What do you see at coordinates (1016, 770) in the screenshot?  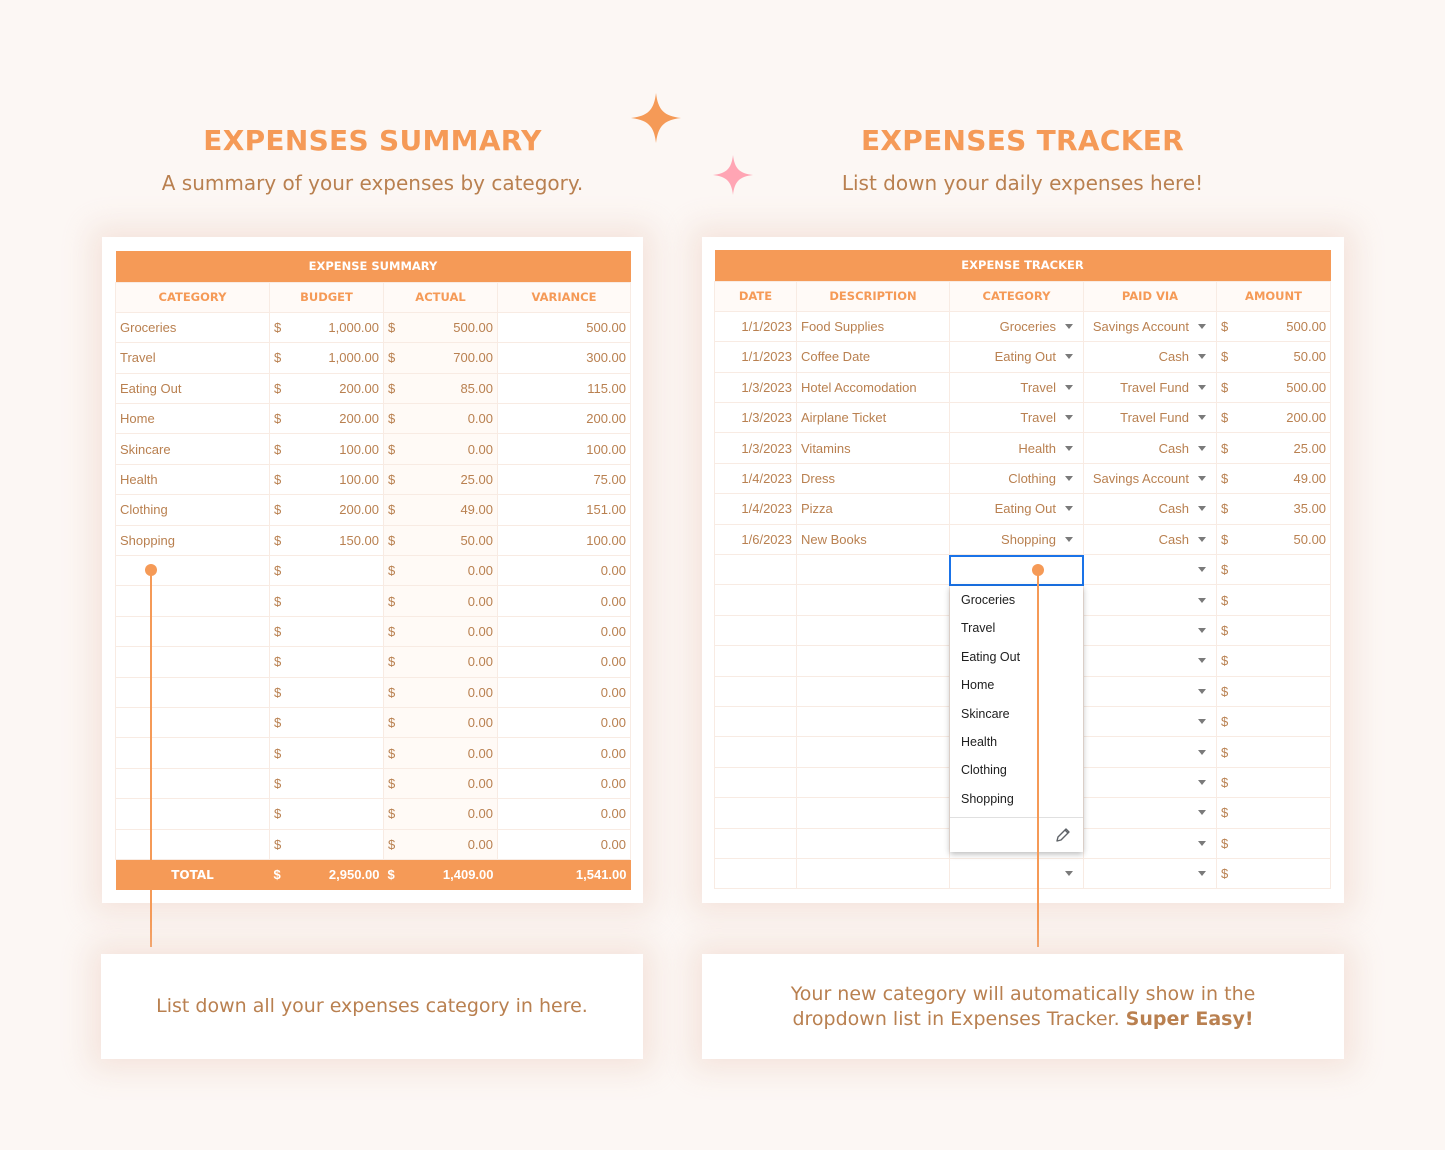 I see `dropdown-option: Clothing` at bounding box center [1016, 770].